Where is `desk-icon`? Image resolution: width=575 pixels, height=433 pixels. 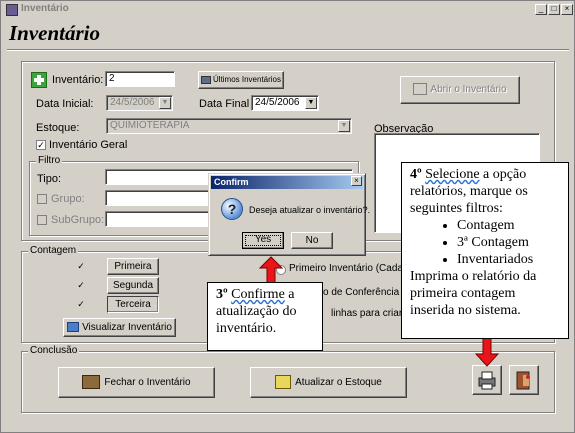 desk-icon is located at coordinates (91, 382).